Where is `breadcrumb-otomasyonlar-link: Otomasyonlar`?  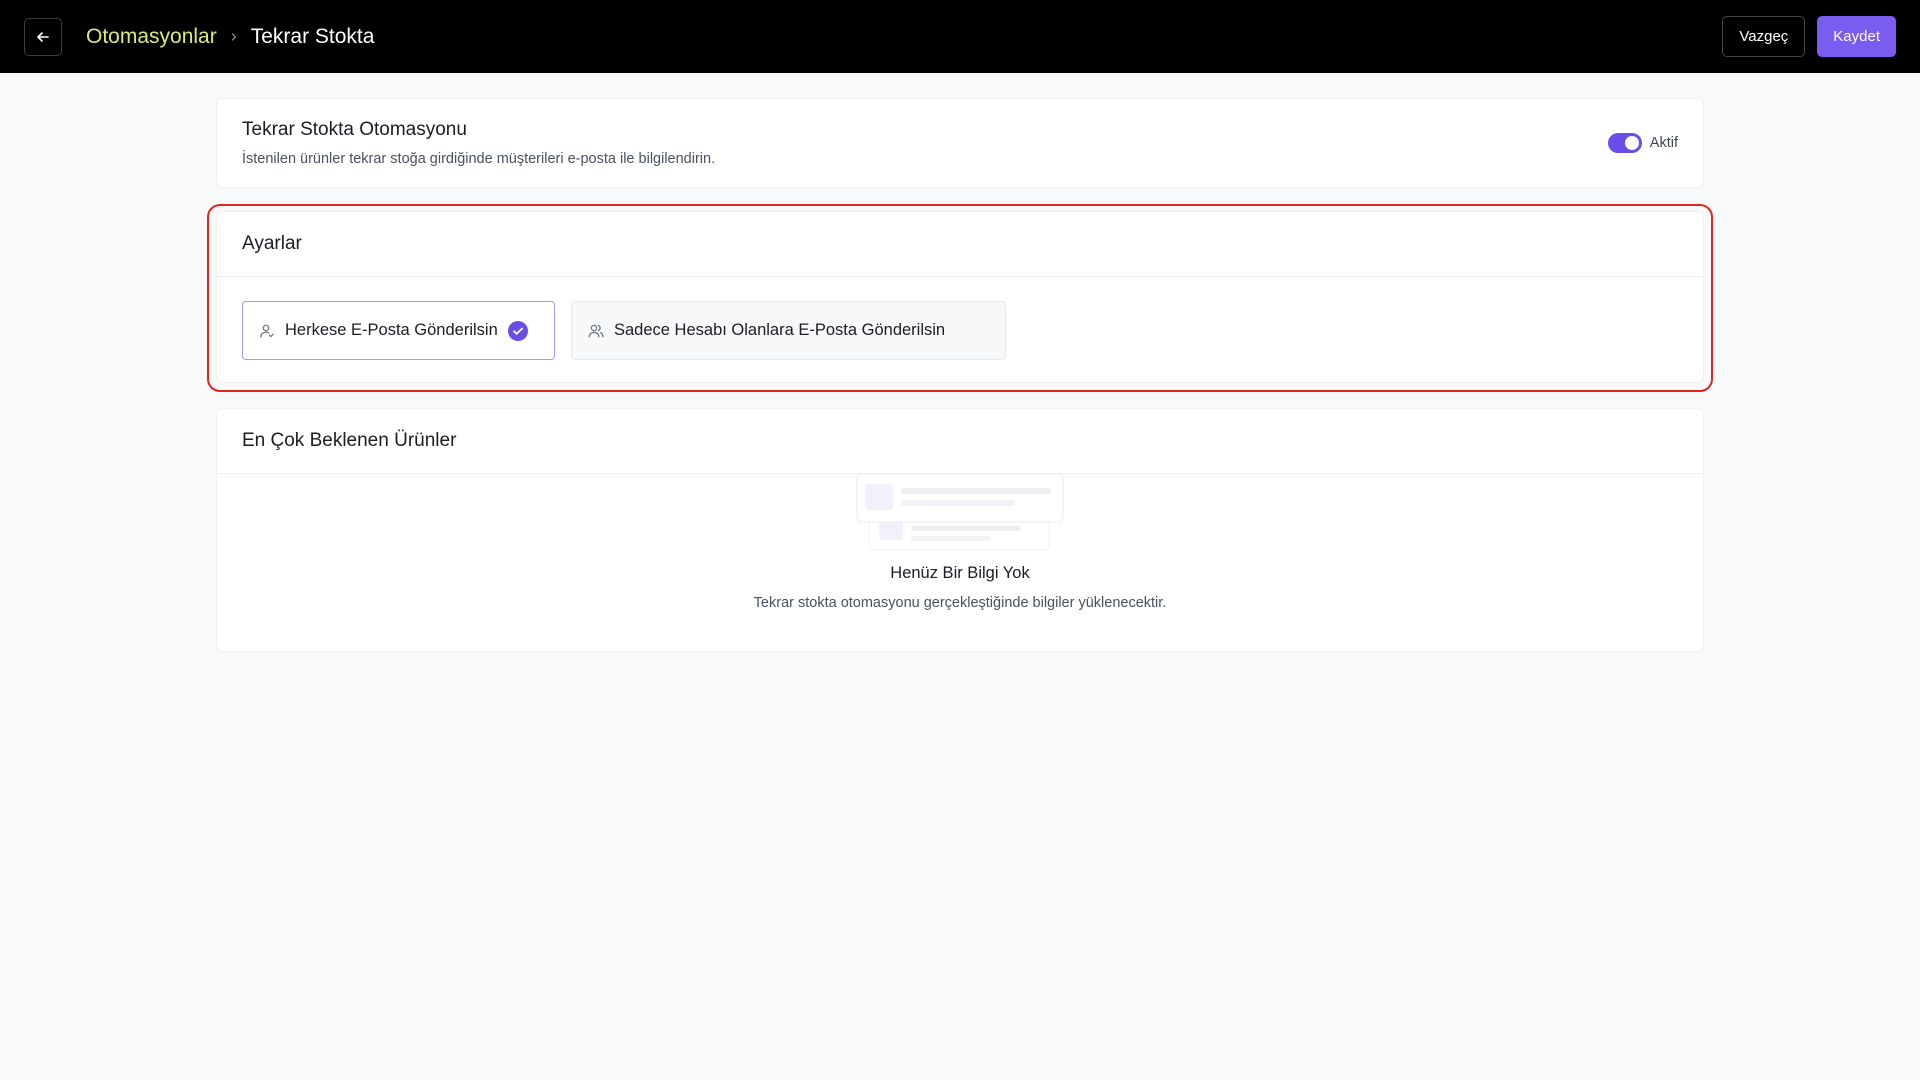 breadcrumb-otomasyonlar-link: Otomasyonlar is located at coordinates (151, 37).